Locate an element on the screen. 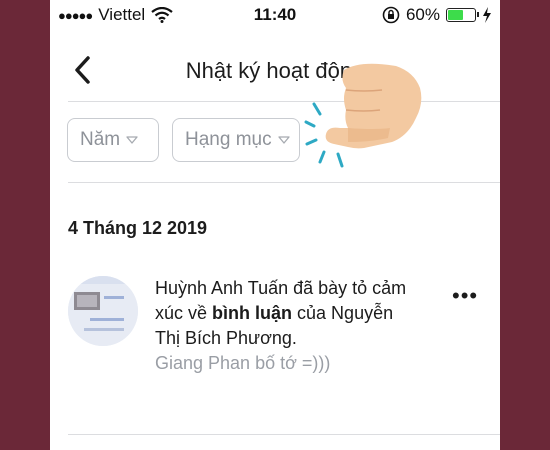 The width and height of the screenshot is (550, 450). filter-year-dropdown: Năm is located at coordinates (113, 140).